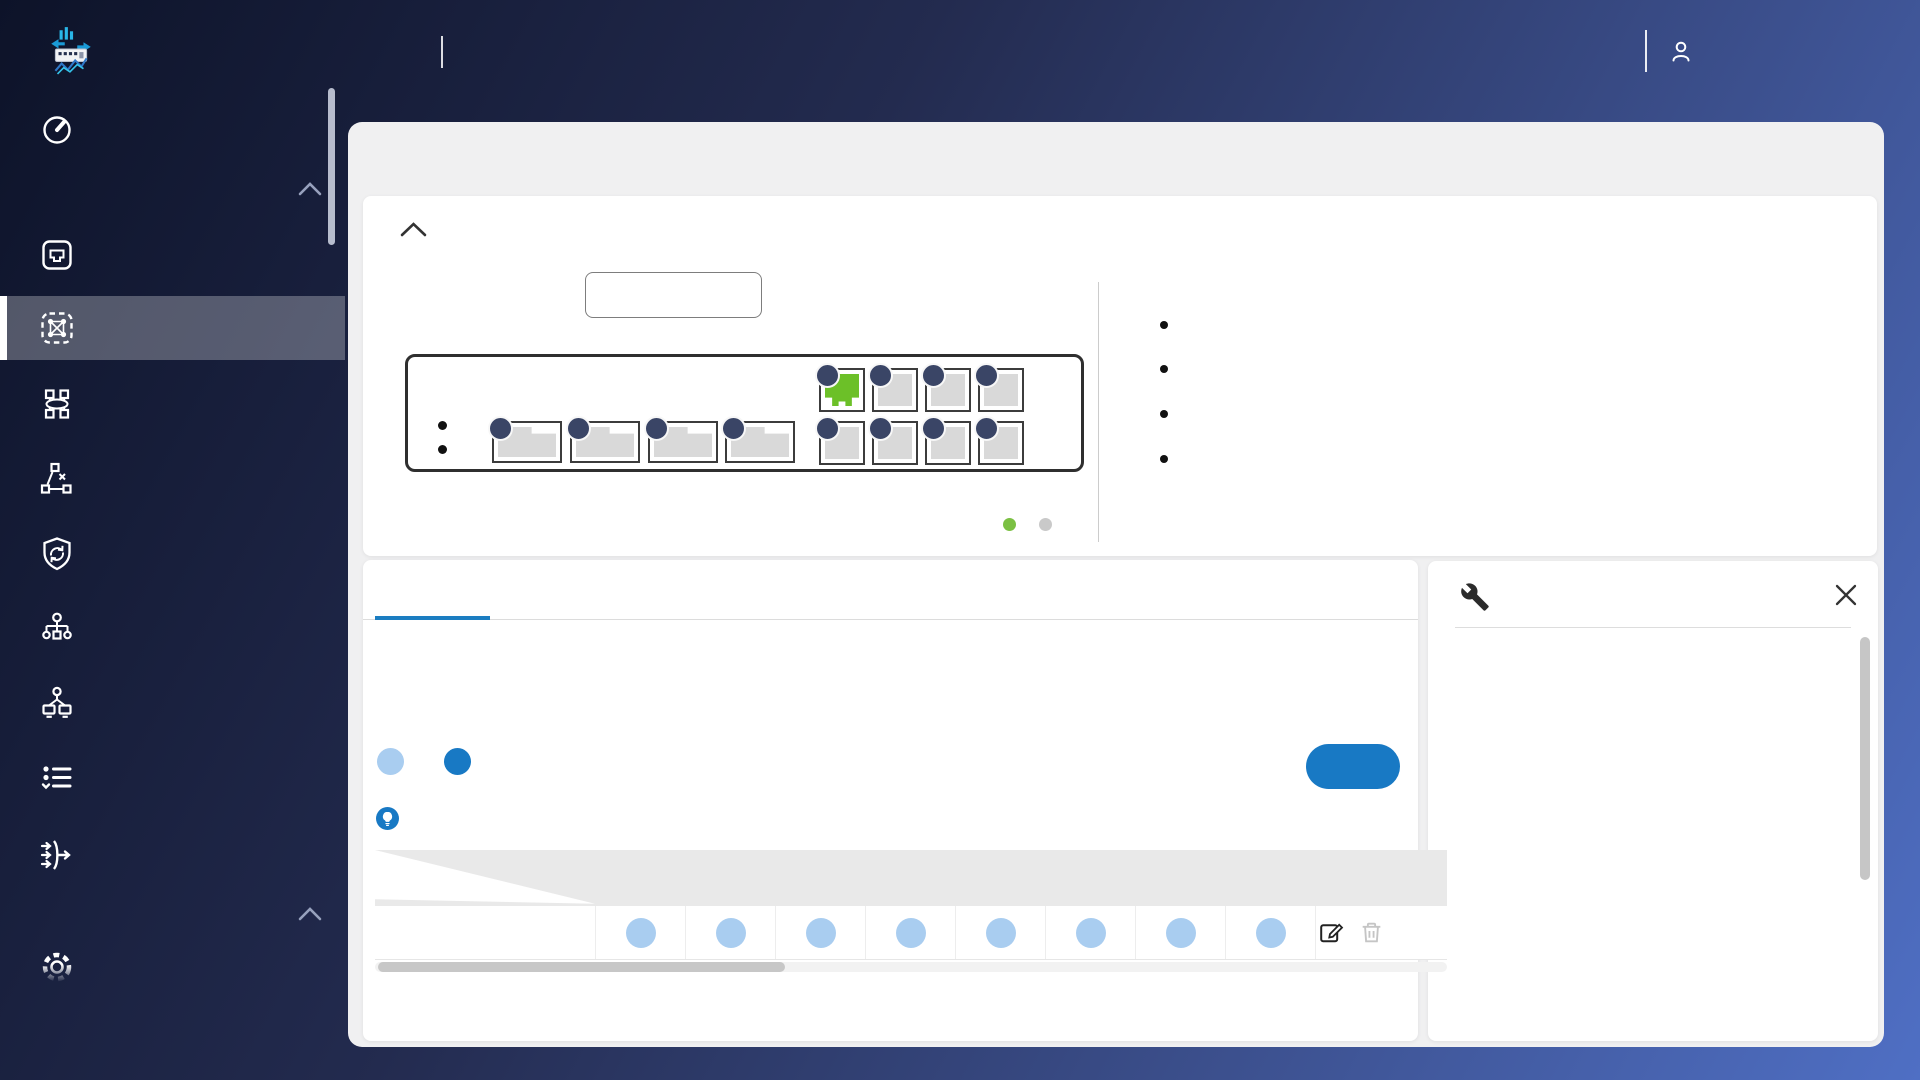 The image size is (1920, 1080). I want to click on table-hscroll-track, so click(911, 967).